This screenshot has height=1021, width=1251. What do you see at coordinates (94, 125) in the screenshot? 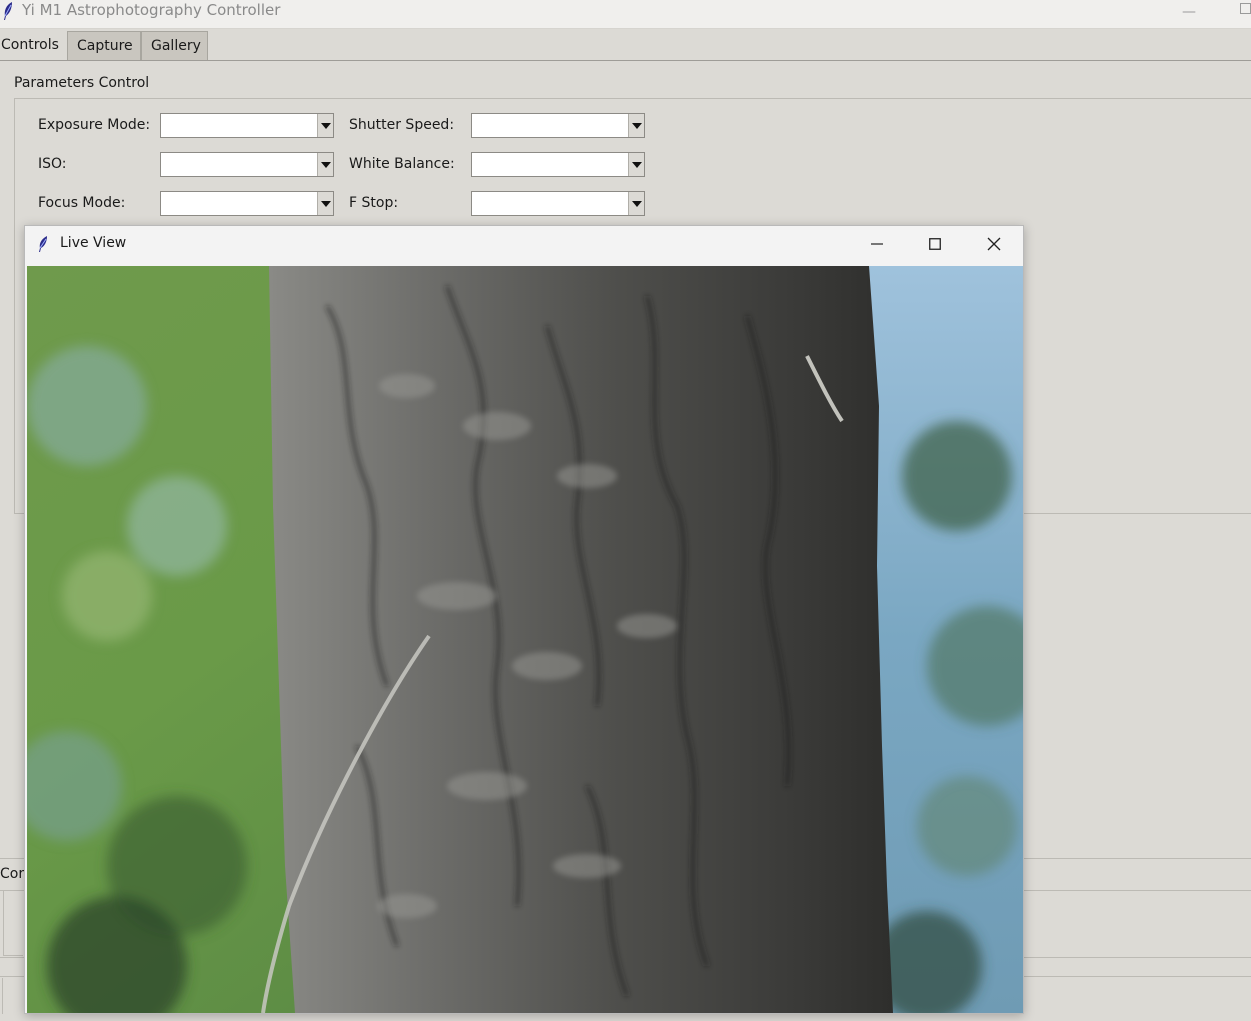
I see `exposure-mode-label: Exposure Mode:` at bounding box center [94, 125].